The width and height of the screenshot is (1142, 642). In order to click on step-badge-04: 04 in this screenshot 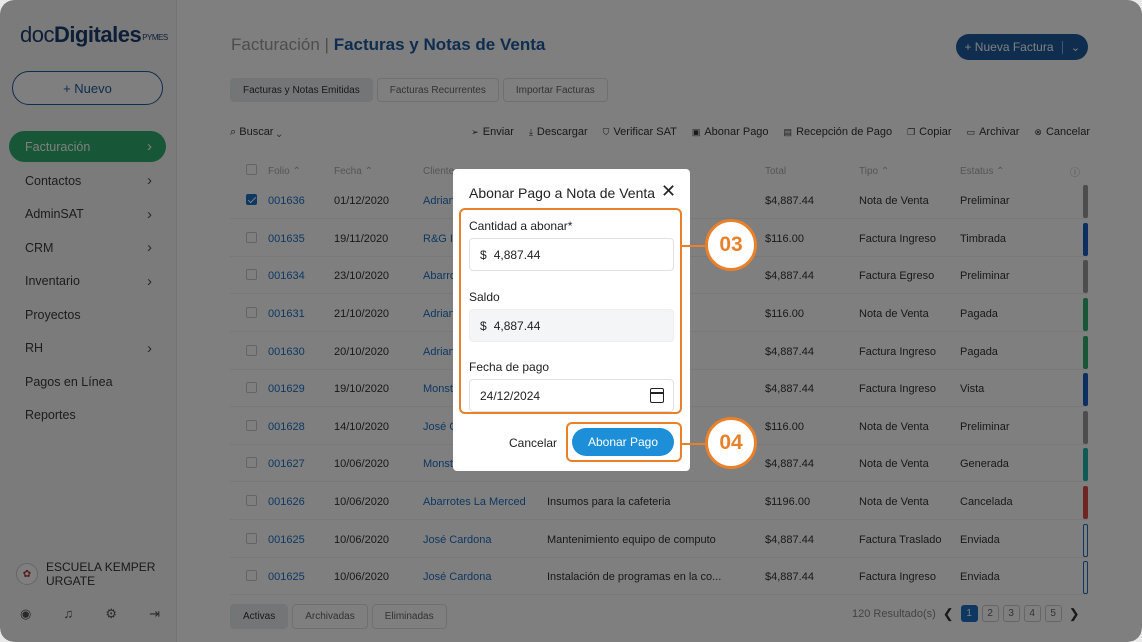, I will do `click(731, 443)`.